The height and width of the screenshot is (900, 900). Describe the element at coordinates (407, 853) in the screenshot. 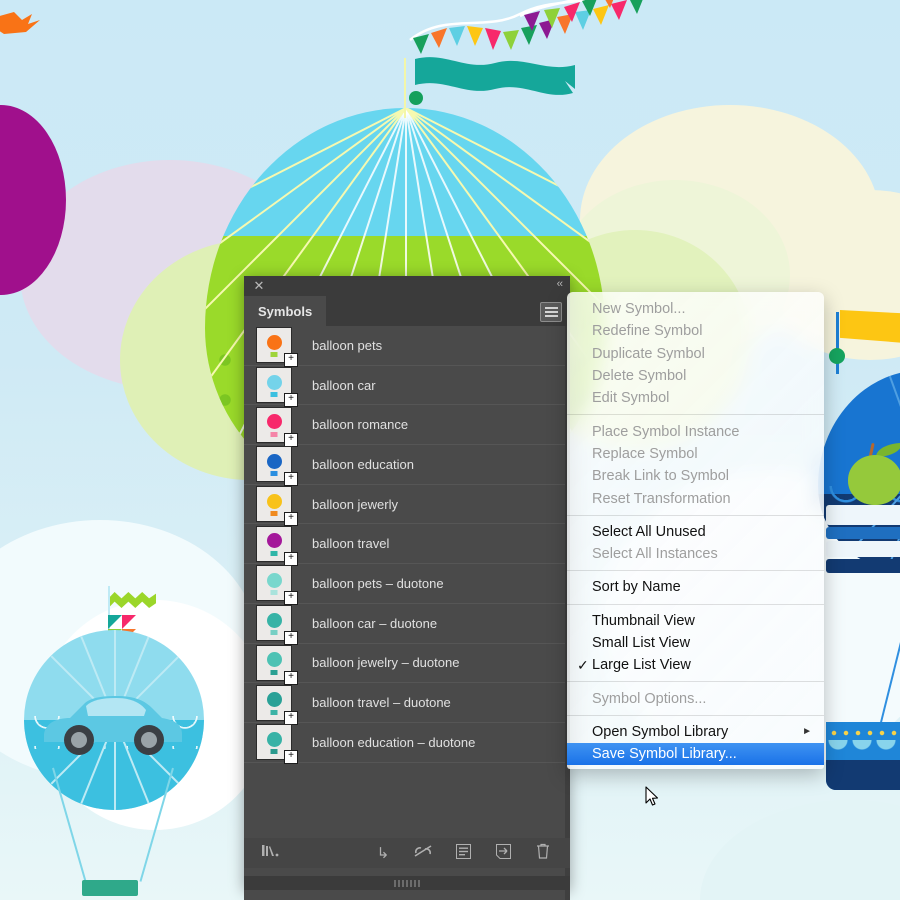

I see `panel-footer-toolbar: ↳` at that location.